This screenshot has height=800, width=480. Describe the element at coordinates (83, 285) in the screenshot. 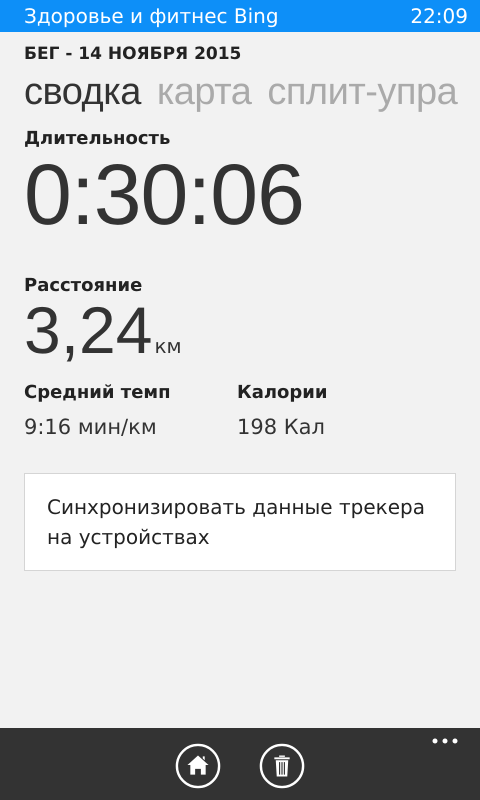

I see `distance-label: Расстояние` at that location.